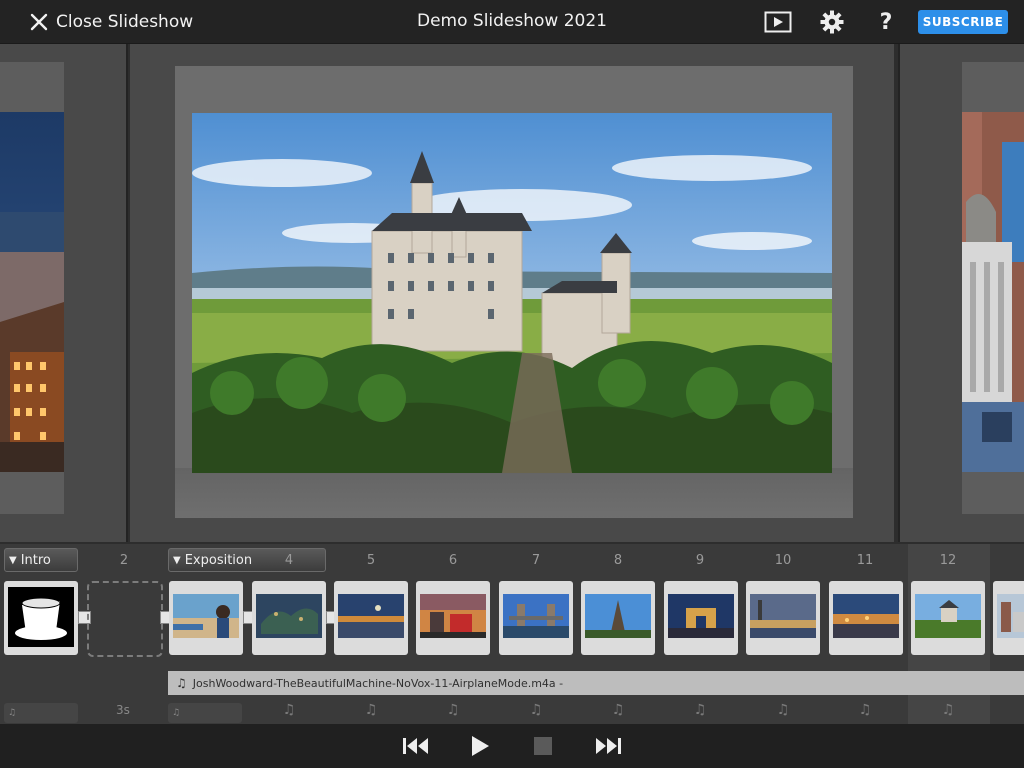 This screenshot has height=768, width=1024. What do you see at coordinates (35, 560) in the screenshot?
I see `section-label: Intro` at bounding box center [35, 560].